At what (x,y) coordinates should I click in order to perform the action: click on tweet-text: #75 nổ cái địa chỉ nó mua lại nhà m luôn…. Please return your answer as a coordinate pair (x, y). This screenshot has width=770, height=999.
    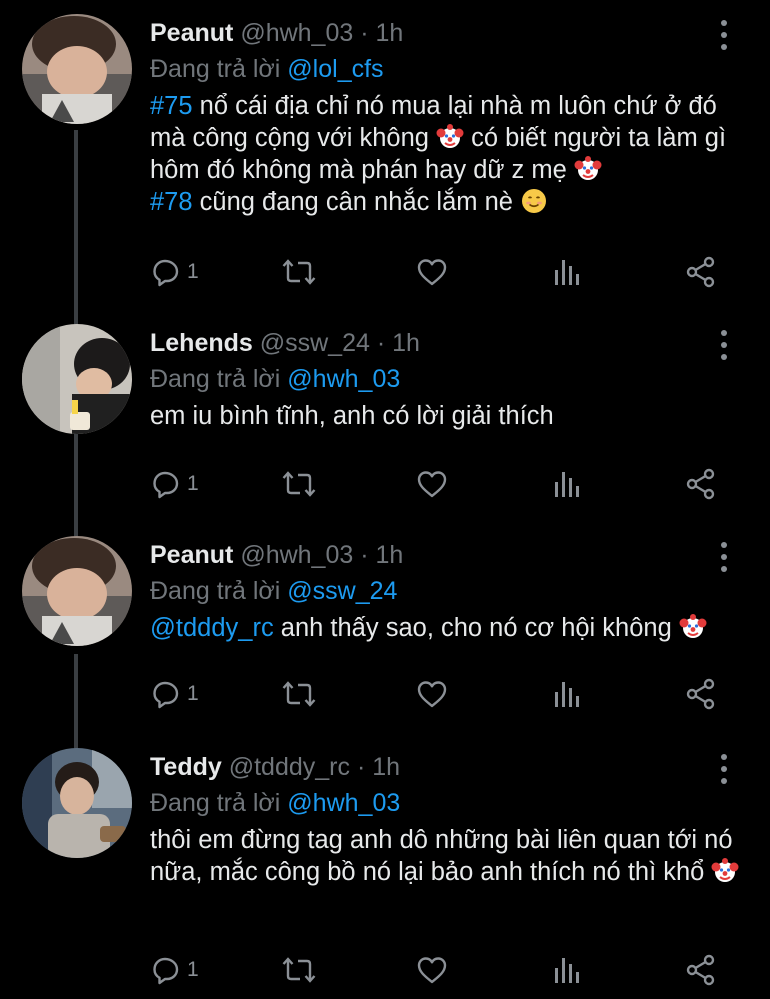
    Looking at the image, I should click on (445, 154).